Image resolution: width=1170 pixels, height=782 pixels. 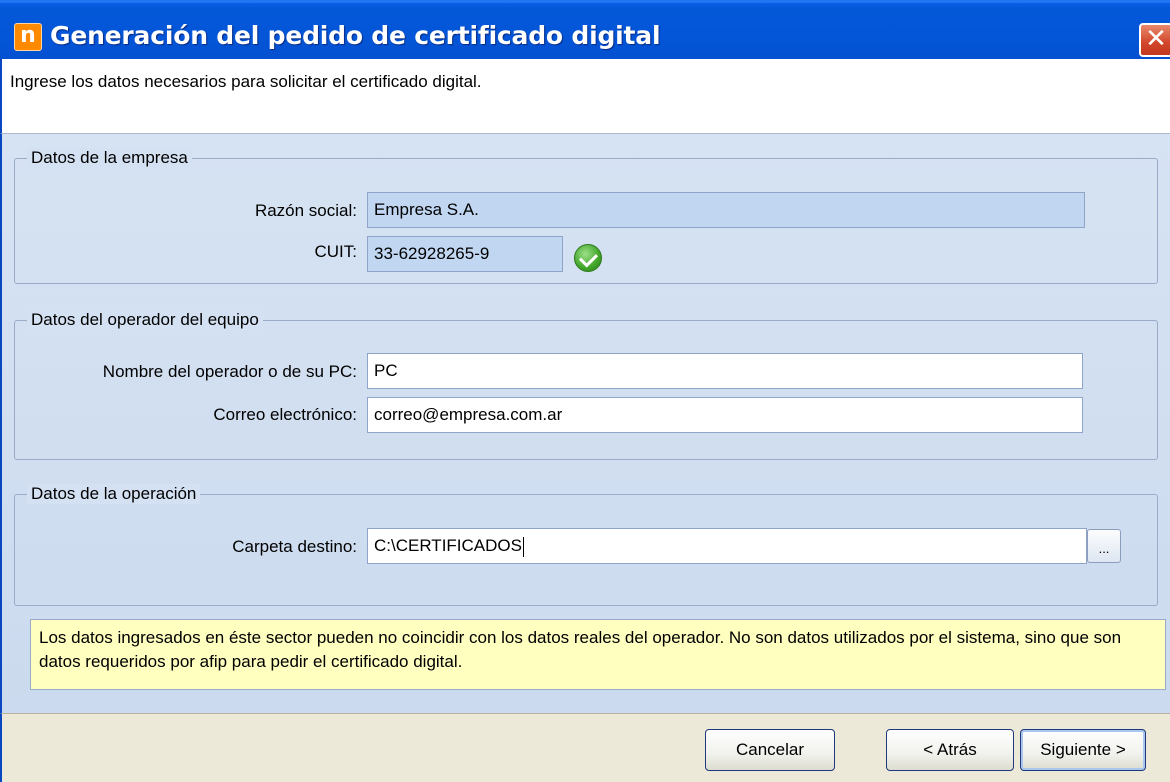 I want to click on back-button: < Atrás, so click(x=950, y=750).